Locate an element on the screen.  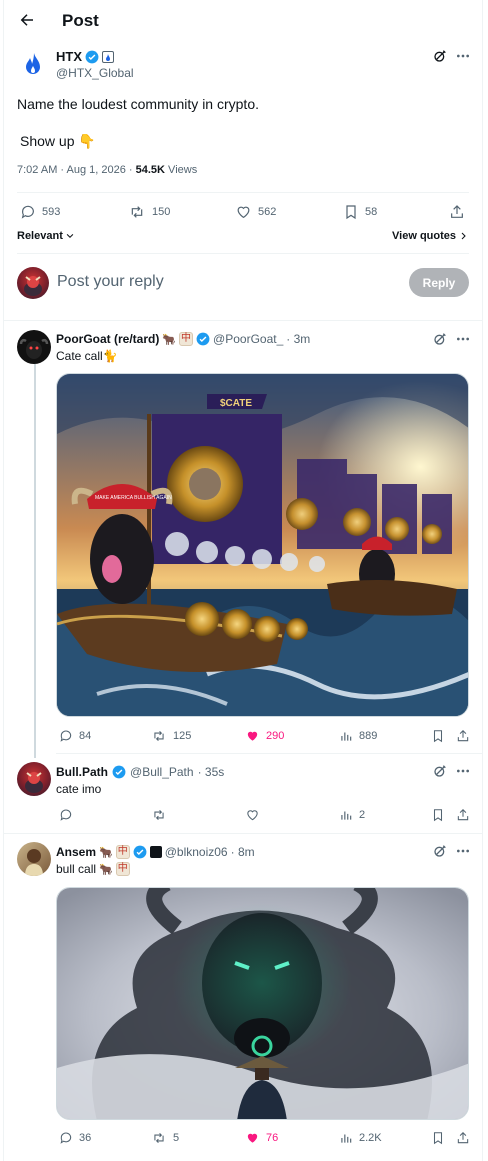
reply-action is located at coordinates (66, 815).